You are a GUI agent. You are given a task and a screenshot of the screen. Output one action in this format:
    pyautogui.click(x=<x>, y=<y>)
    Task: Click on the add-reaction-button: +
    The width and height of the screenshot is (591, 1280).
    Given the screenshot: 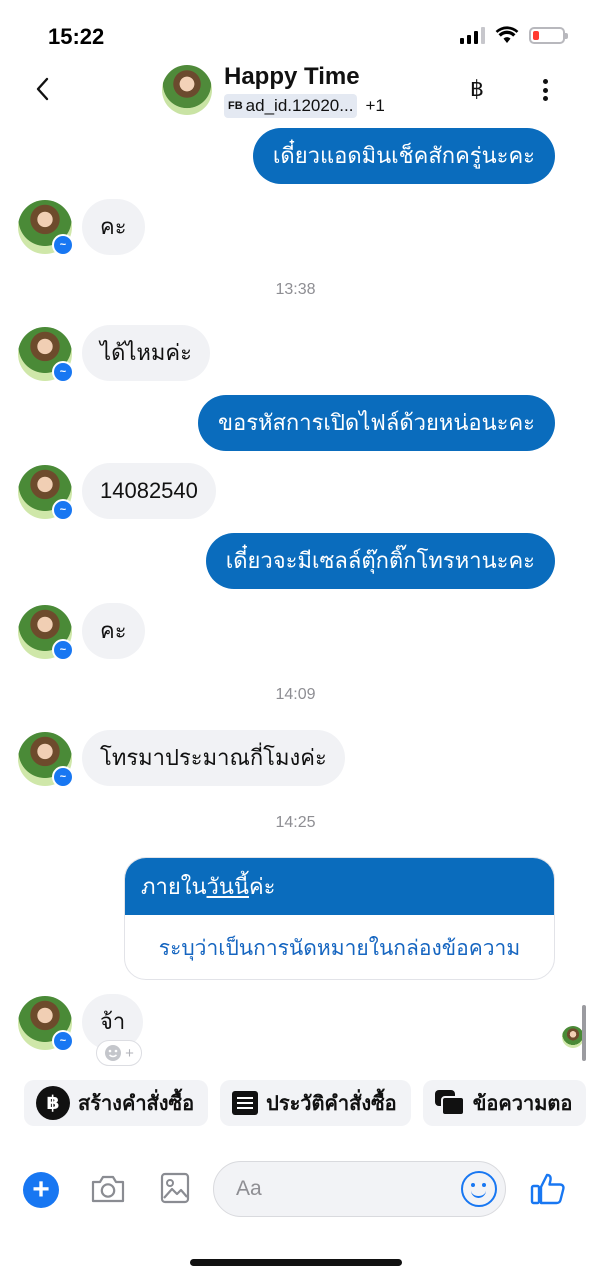 What is the action you would take?
    pyautogui.click(x=119, y=1053)
    